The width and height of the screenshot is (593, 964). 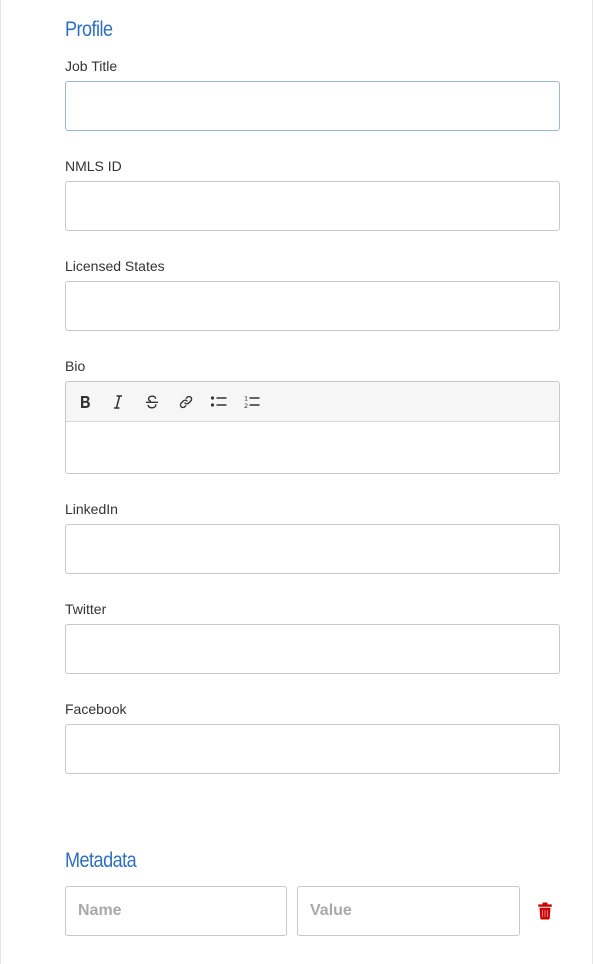 What do you see at coordinates (86, 609) in the screenshot?
I see `twitter-label: Twitter` at bounding box center [86, 609].